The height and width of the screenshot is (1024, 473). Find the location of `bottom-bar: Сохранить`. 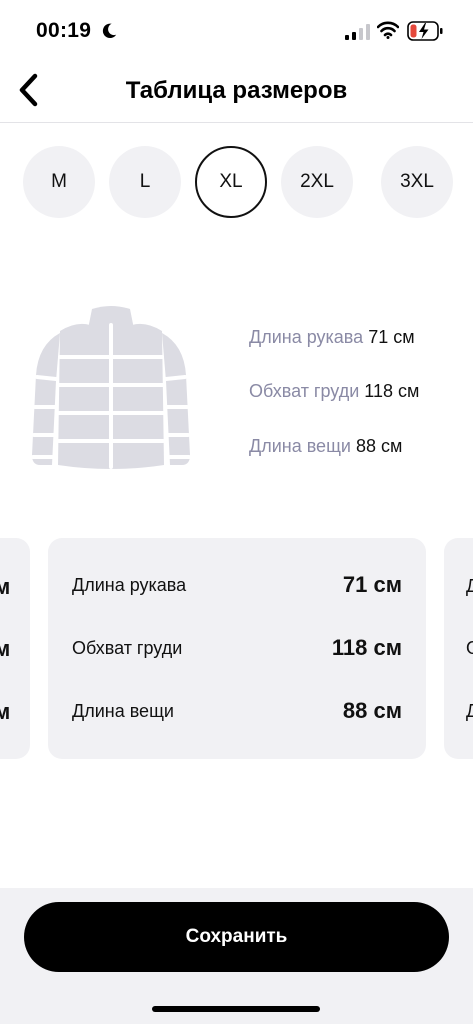

bottom-bar: Сохранить is located at coordinates (236, 956).